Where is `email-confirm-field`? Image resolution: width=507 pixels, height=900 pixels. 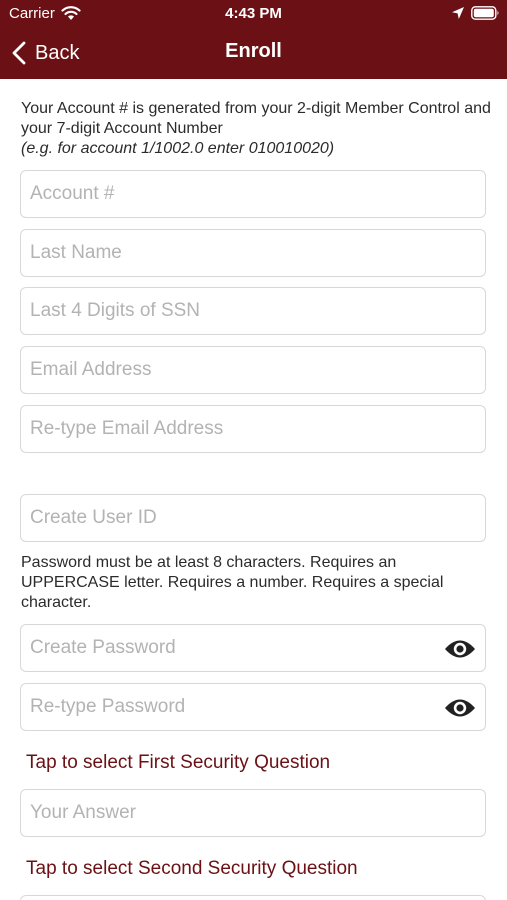
email-confirm-field is located at coordinates (253, 429).